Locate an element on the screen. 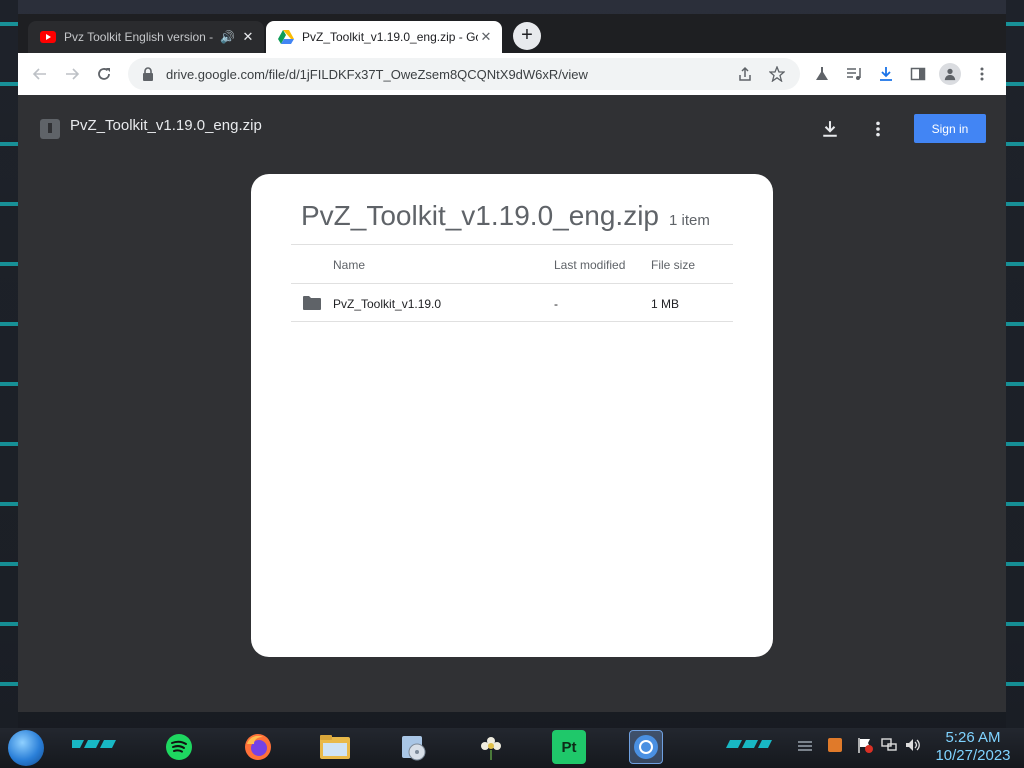  tab-youtube: Pvz Toolkit English version - 🔊 ✕ is located at coordinates (146, 37).